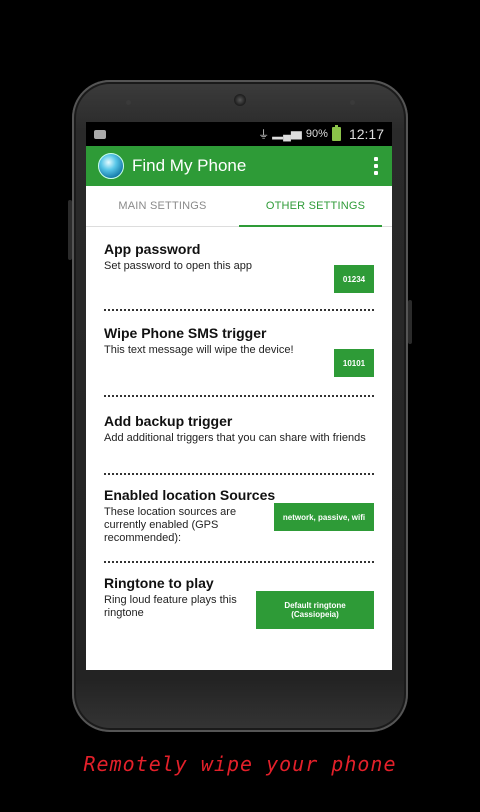  Describe the element at coordinates (100, 134) in the screenshot. I see `message-notification-icon` at that location.